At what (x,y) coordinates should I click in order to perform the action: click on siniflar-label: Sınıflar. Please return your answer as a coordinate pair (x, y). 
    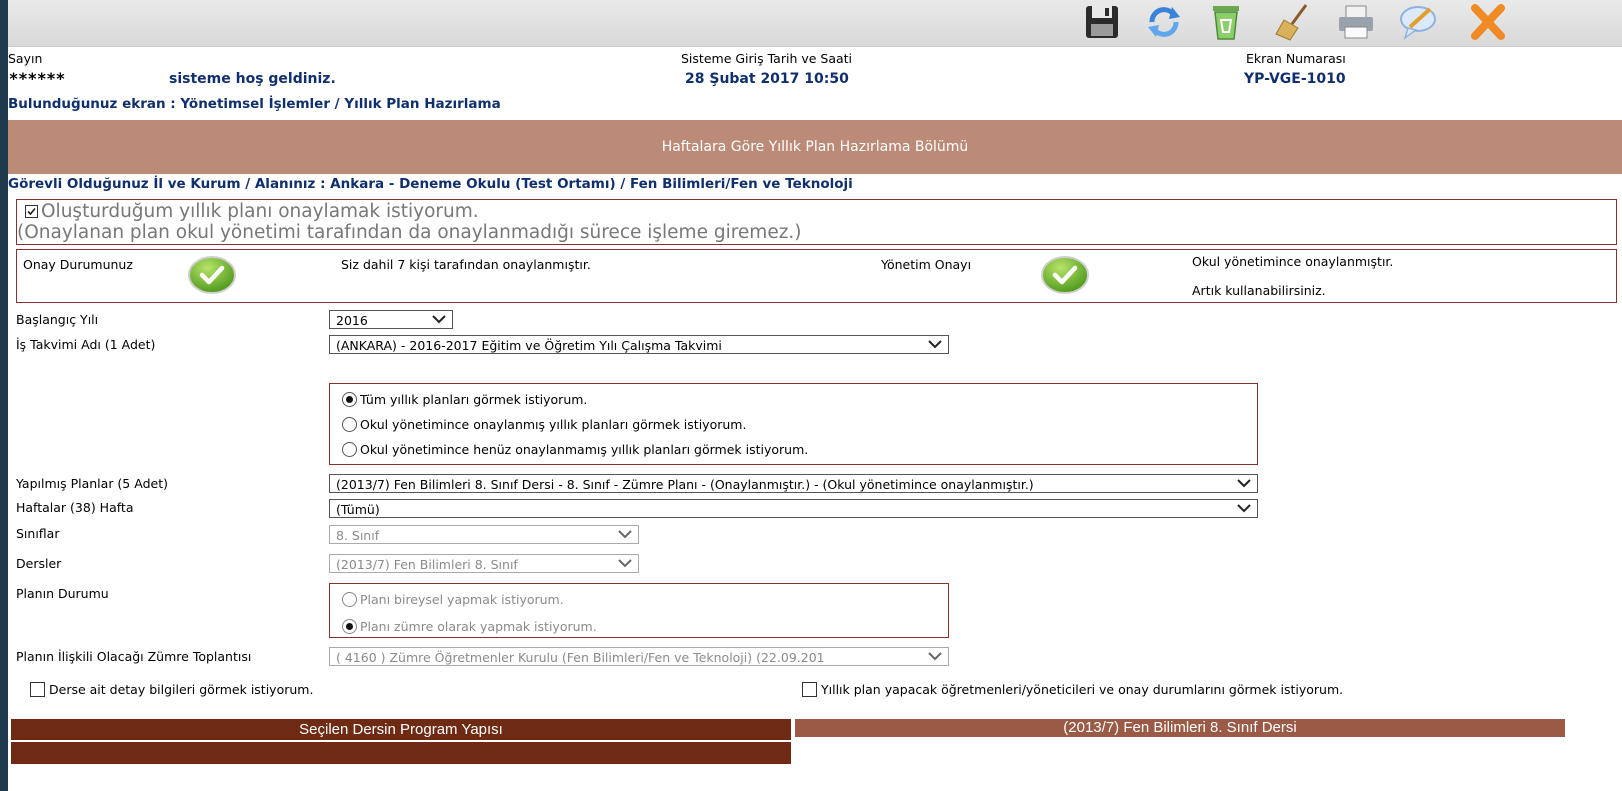
    Looking at the image, I should click on (38, 533).